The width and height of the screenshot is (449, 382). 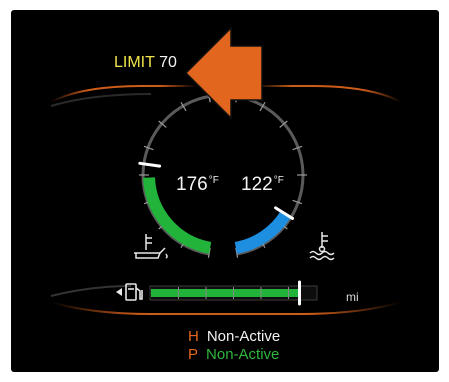 I want to click on status-p-row: P Non-Active, so click(x=233, y=354).